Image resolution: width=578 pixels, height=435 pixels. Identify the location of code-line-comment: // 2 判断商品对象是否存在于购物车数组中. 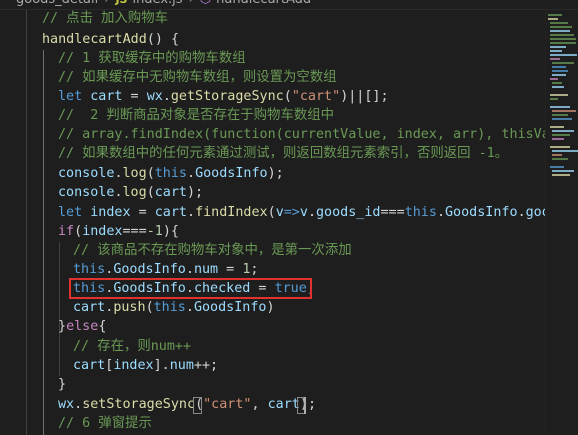
(196, 115).